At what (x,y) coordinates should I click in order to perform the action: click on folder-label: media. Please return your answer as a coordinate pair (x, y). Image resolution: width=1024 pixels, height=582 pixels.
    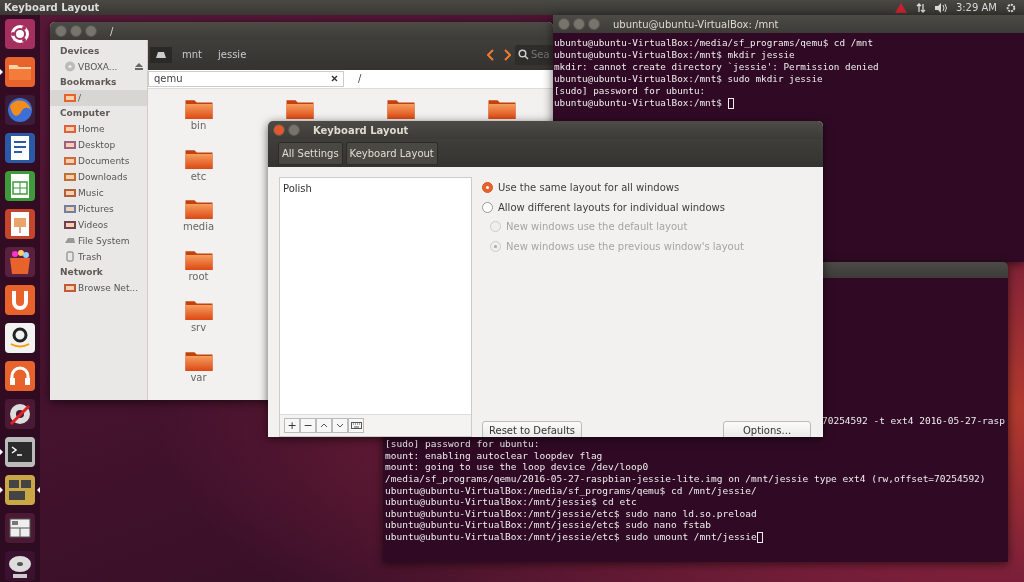
    Looking at the image, I should click on (198, 226).